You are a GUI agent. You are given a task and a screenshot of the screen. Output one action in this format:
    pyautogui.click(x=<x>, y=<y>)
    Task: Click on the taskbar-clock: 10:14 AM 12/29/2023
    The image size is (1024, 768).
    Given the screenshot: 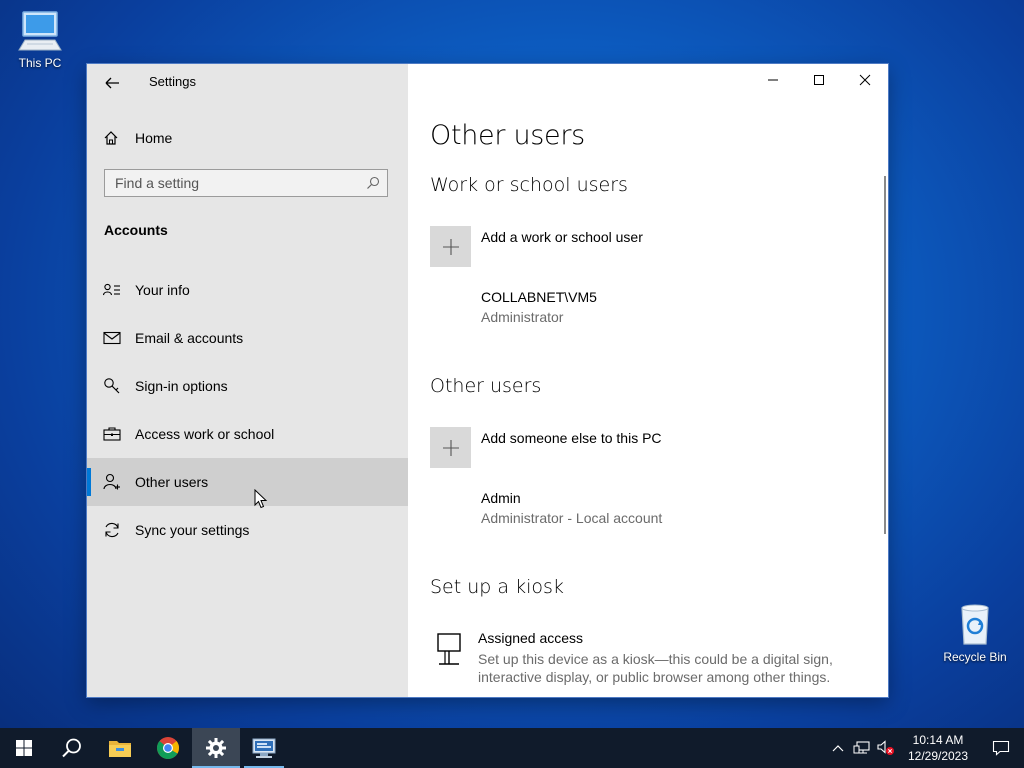 What is the action you would take?
    pyautogui.click(x=938, y=748)
    